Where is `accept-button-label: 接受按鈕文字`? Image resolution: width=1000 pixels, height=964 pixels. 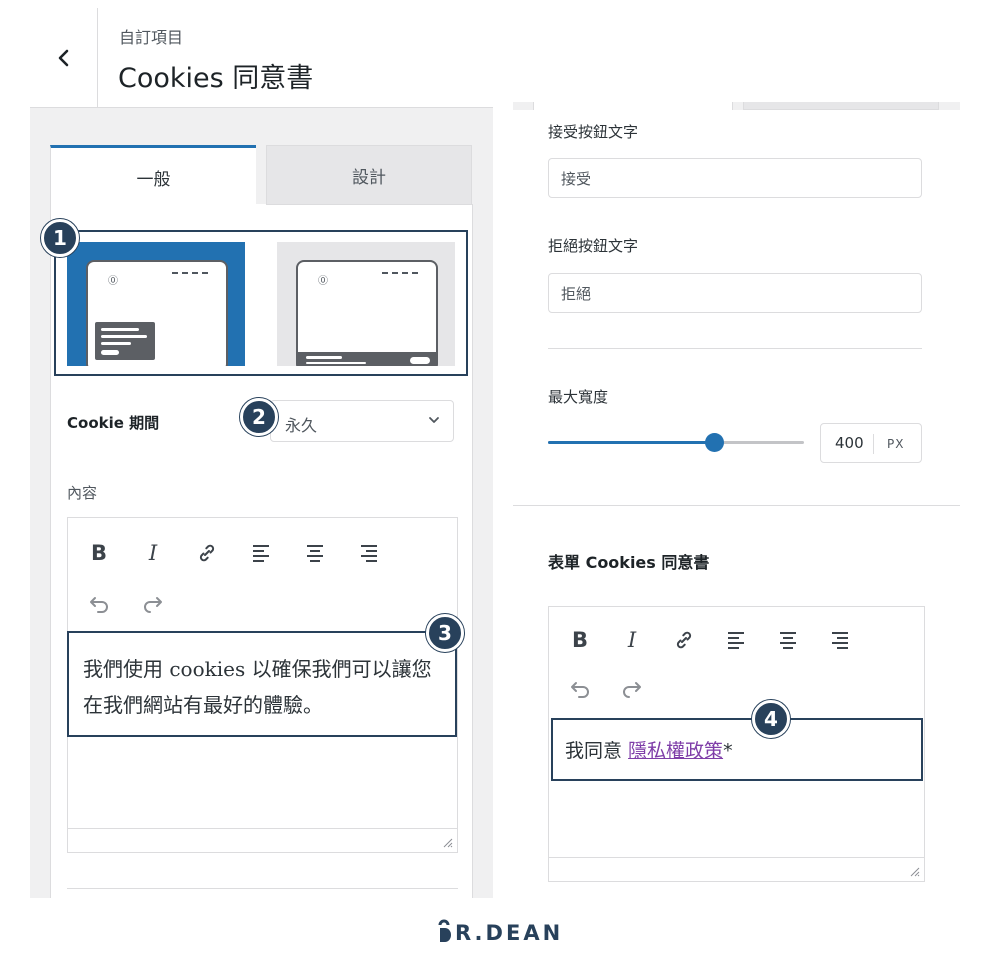
accept-button-label: 接受按鈕文字 is located at coordinates (593, 132).